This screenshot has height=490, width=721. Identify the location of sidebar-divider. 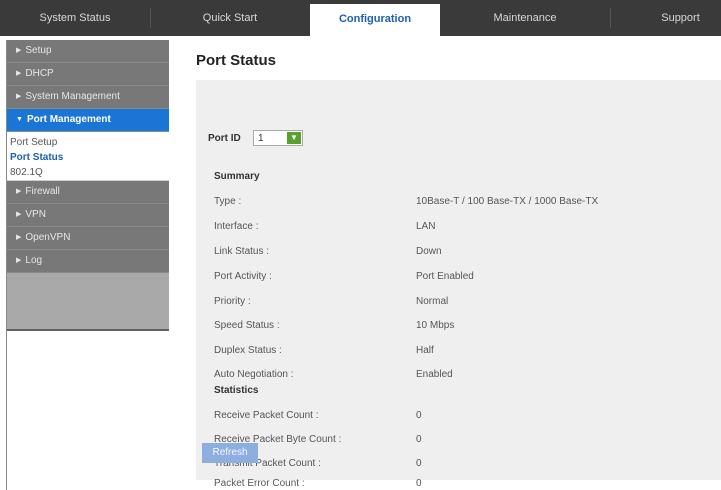
(6, 265).